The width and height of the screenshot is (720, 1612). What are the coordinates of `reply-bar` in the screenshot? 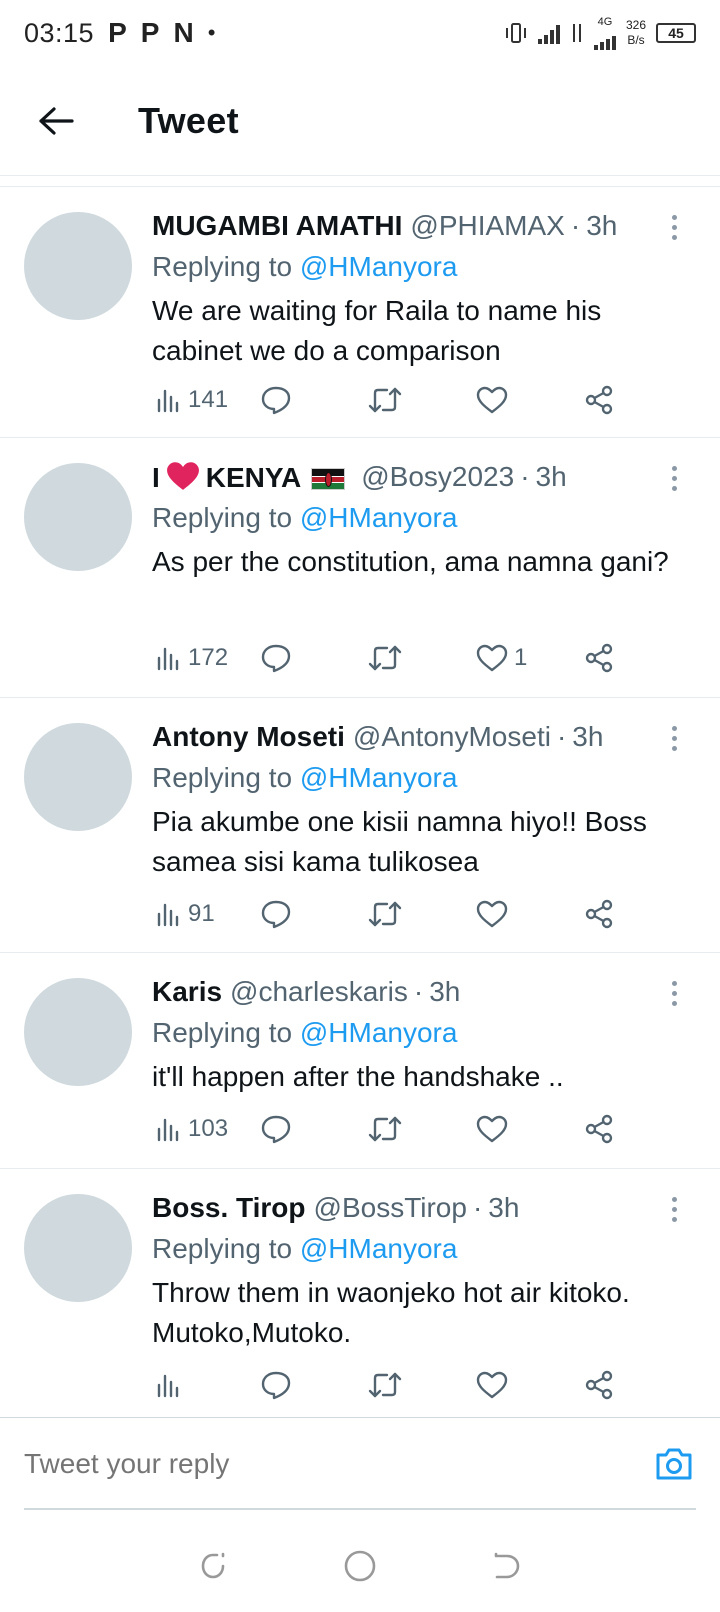 It's located at (360, 1463).